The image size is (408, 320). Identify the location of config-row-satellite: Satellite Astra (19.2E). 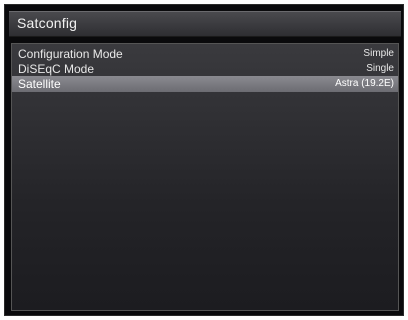
(205, 84).